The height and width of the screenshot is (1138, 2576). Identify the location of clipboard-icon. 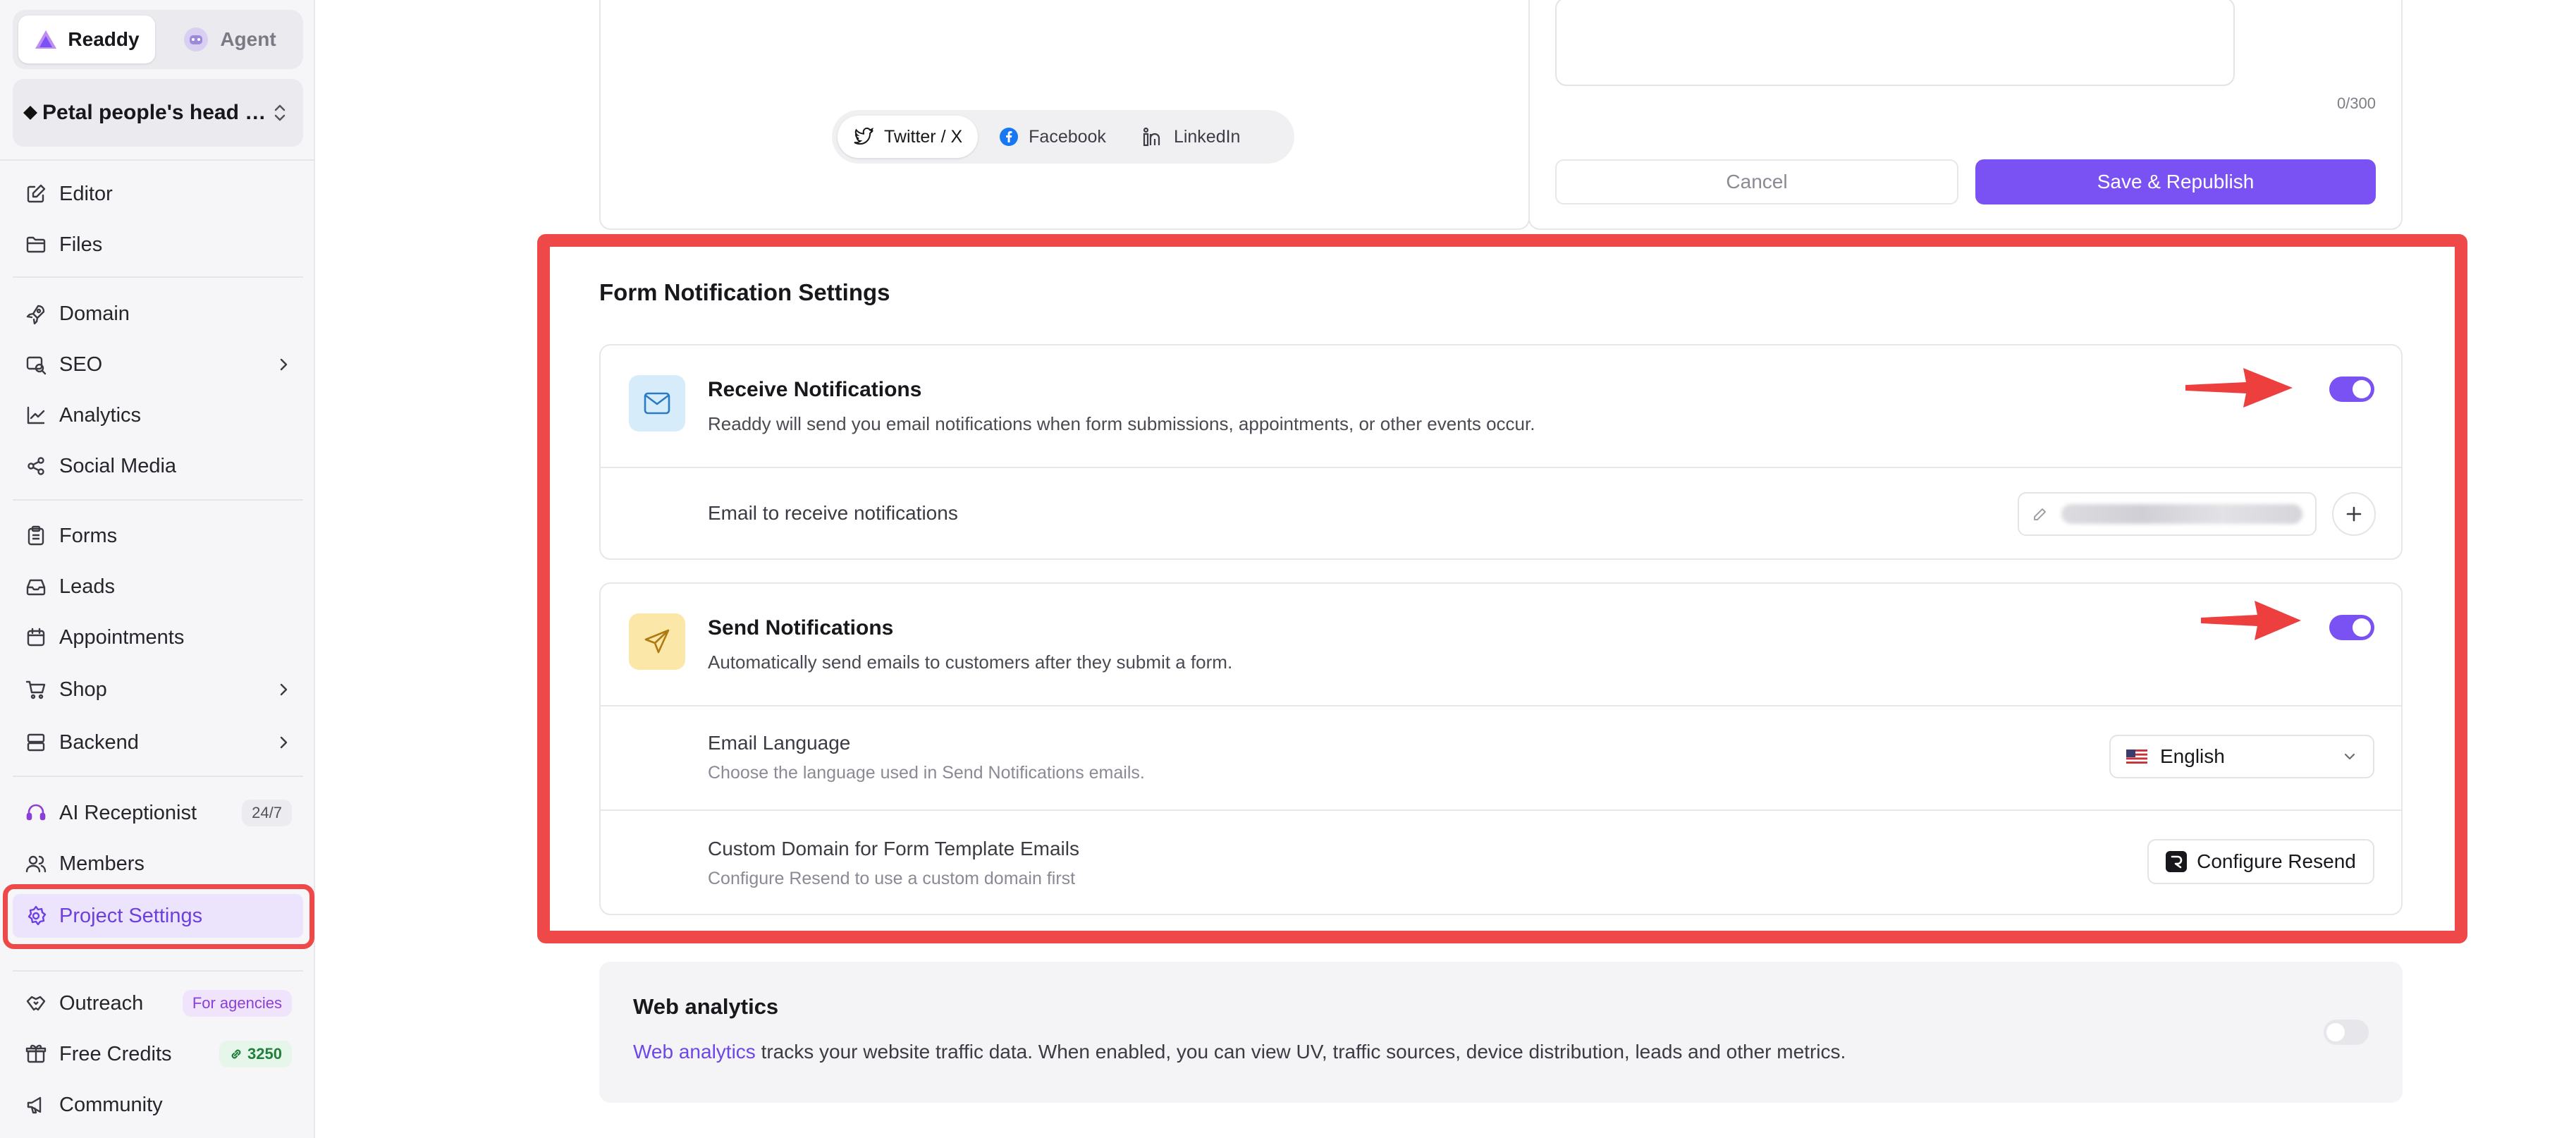
(36, 536).